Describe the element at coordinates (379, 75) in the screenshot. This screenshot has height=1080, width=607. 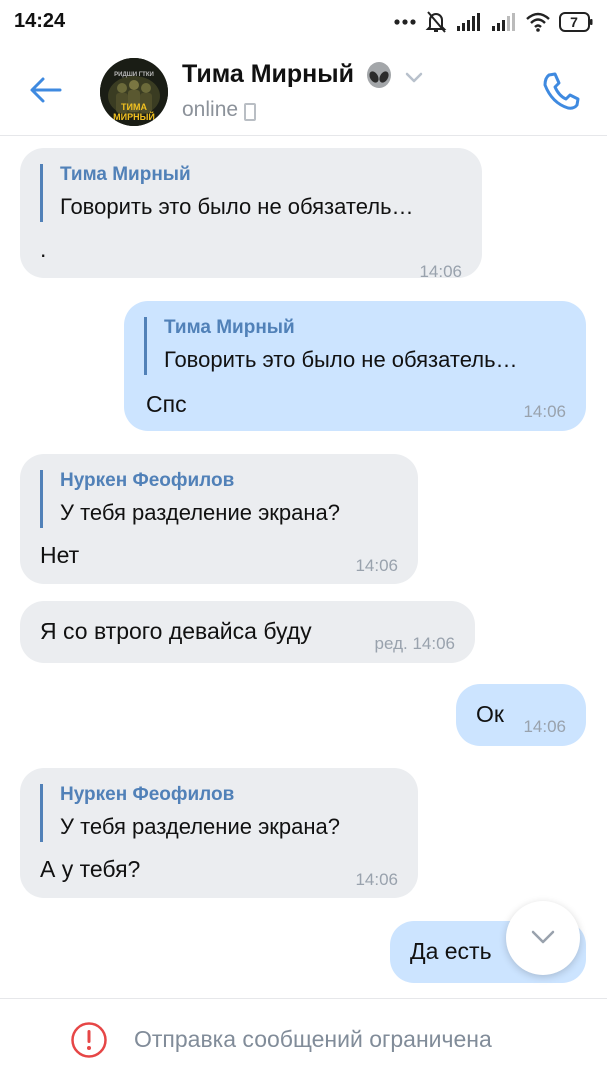
I see `alien-emoji-icon` at that location.